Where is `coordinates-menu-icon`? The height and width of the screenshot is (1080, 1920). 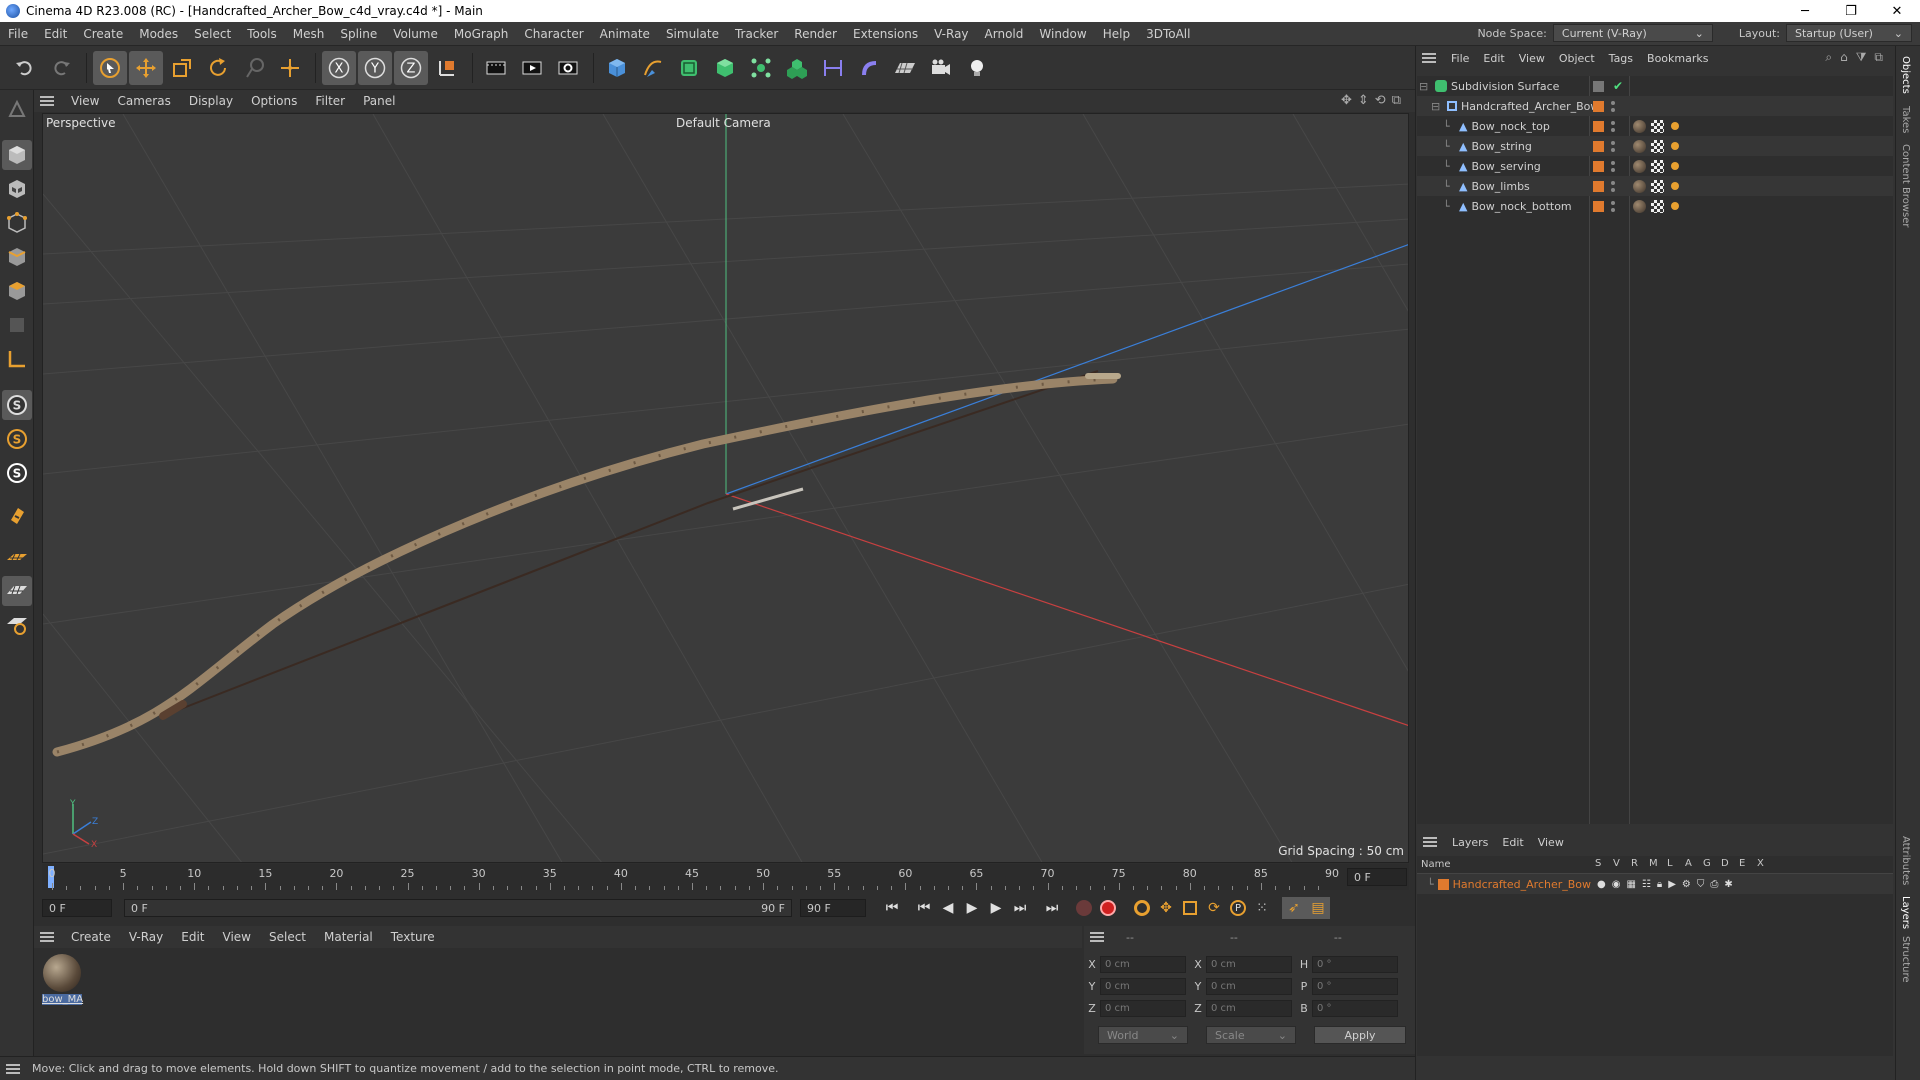 coordinates-menu-icon is located at coordinates (1097, 937).